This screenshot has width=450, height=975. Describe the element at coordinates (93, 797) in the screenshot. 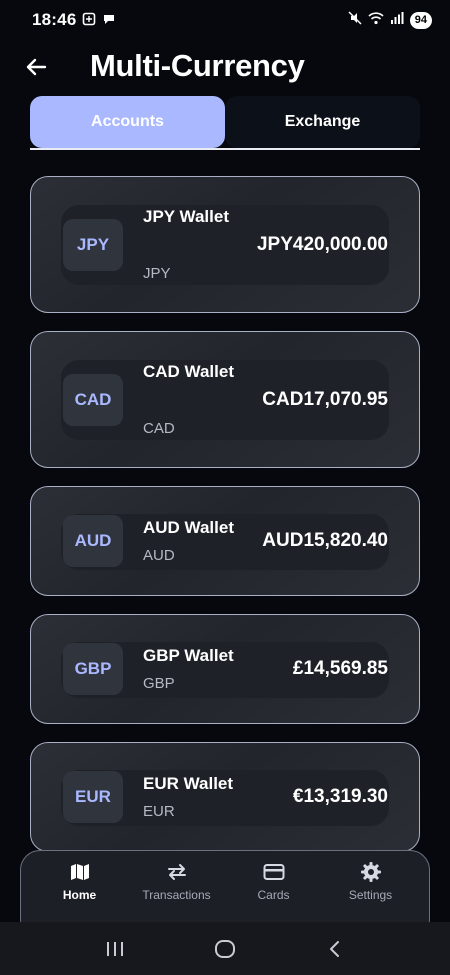

I see `currency-code-badge: EUR` at that location.